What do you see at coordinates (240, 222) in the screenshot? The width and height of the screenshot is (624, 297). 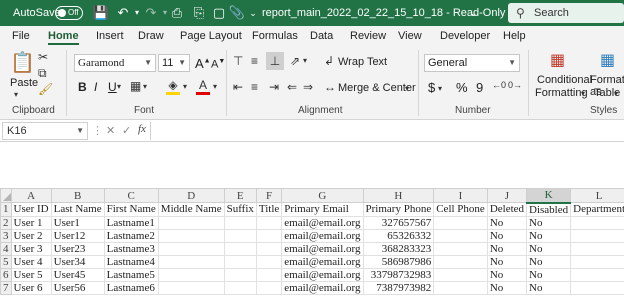 I see `cell-e2` at bounding box center [240, 222].